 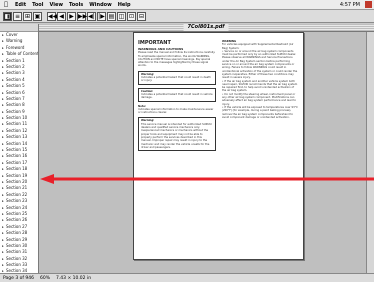 What do you see at coordinates (61, 16) in the screenshot?
I see `prev-page-button: ◀` at bounding box center [61, 16].